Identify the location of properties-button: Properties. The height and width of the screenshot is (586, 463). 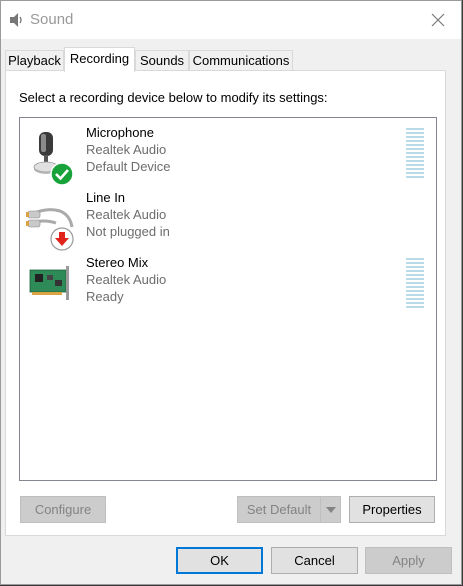
(392, 509).